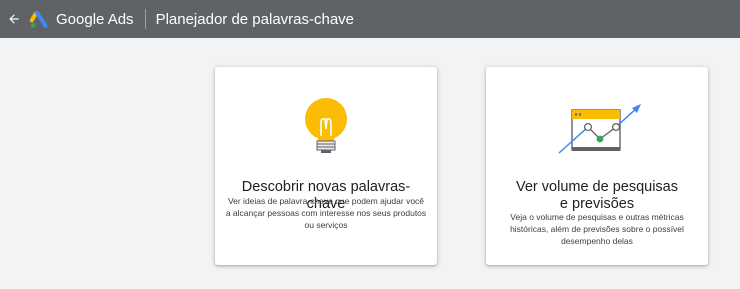  I want to click on forecast-chart-icon, so click(599, 129).